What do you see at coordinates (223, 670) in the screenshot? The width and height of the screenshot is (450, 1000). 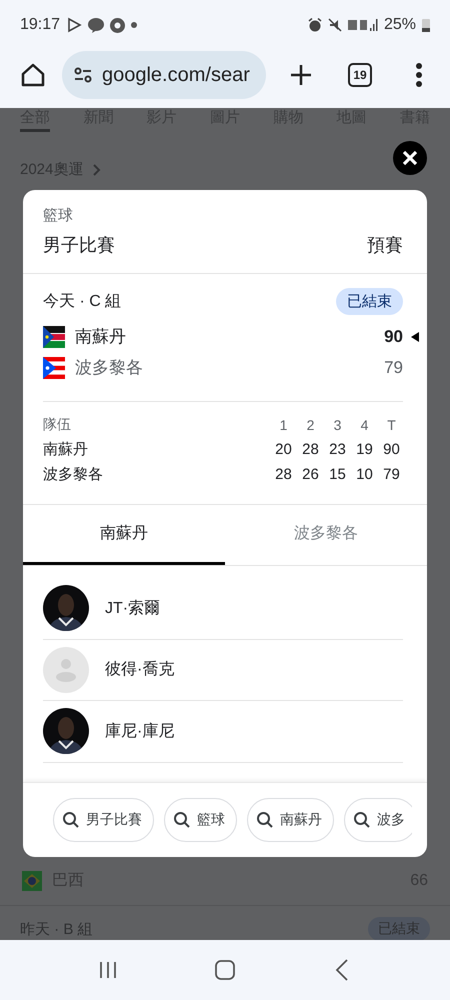 I see `player-row: 彼得·喬克` at bounding box center [223, 670].